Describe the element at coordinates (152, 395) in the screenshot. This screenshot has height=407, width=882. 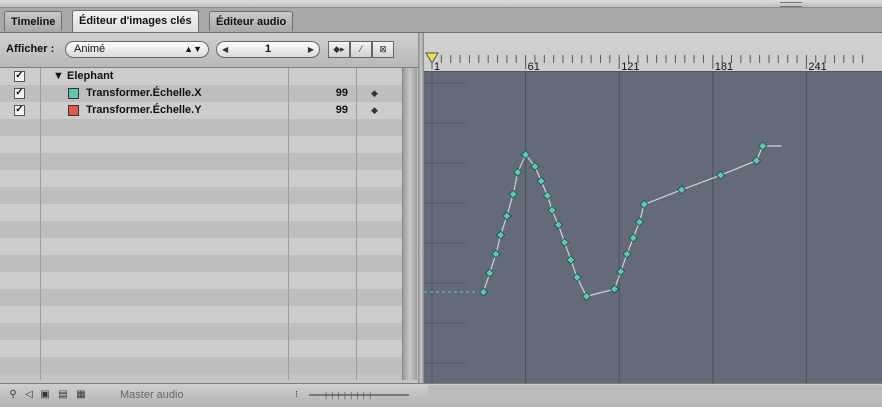
I see `master-audio-label: Master audio` at that location.